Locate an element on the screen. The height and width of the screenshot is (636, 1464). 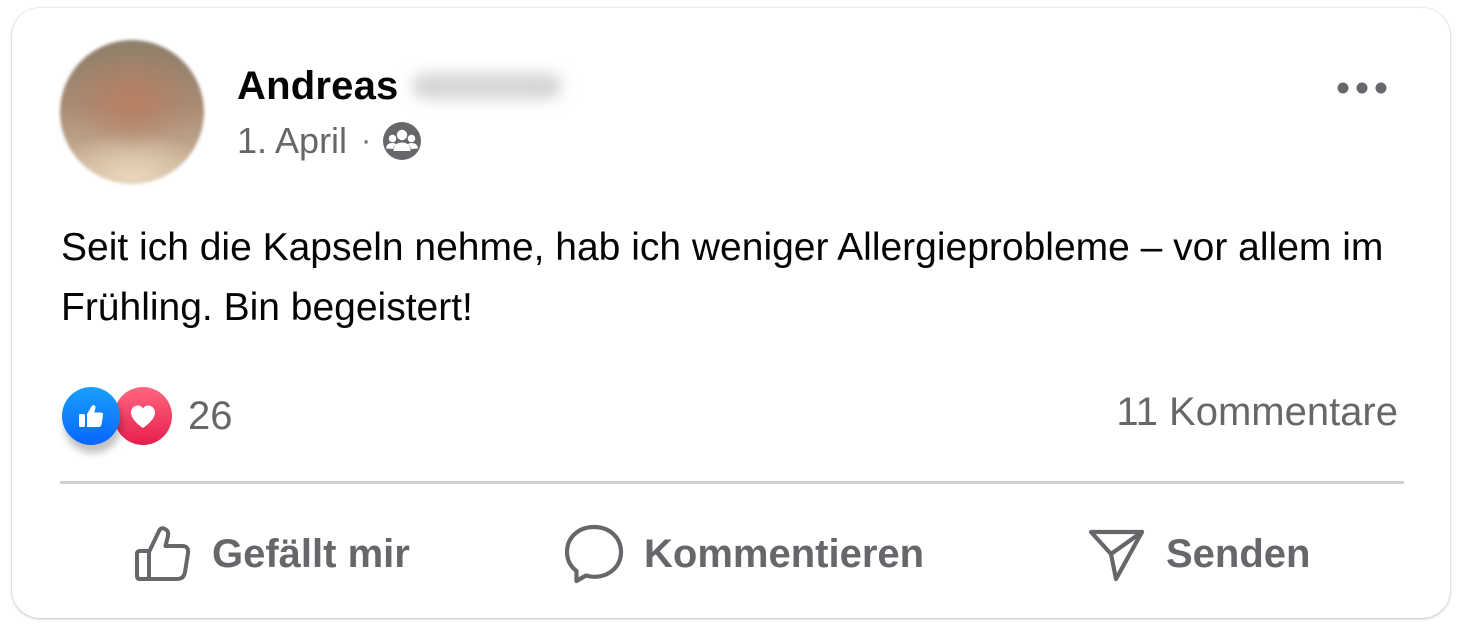
comment-button-label: Kommentieren is located at coordinates (784, 553).